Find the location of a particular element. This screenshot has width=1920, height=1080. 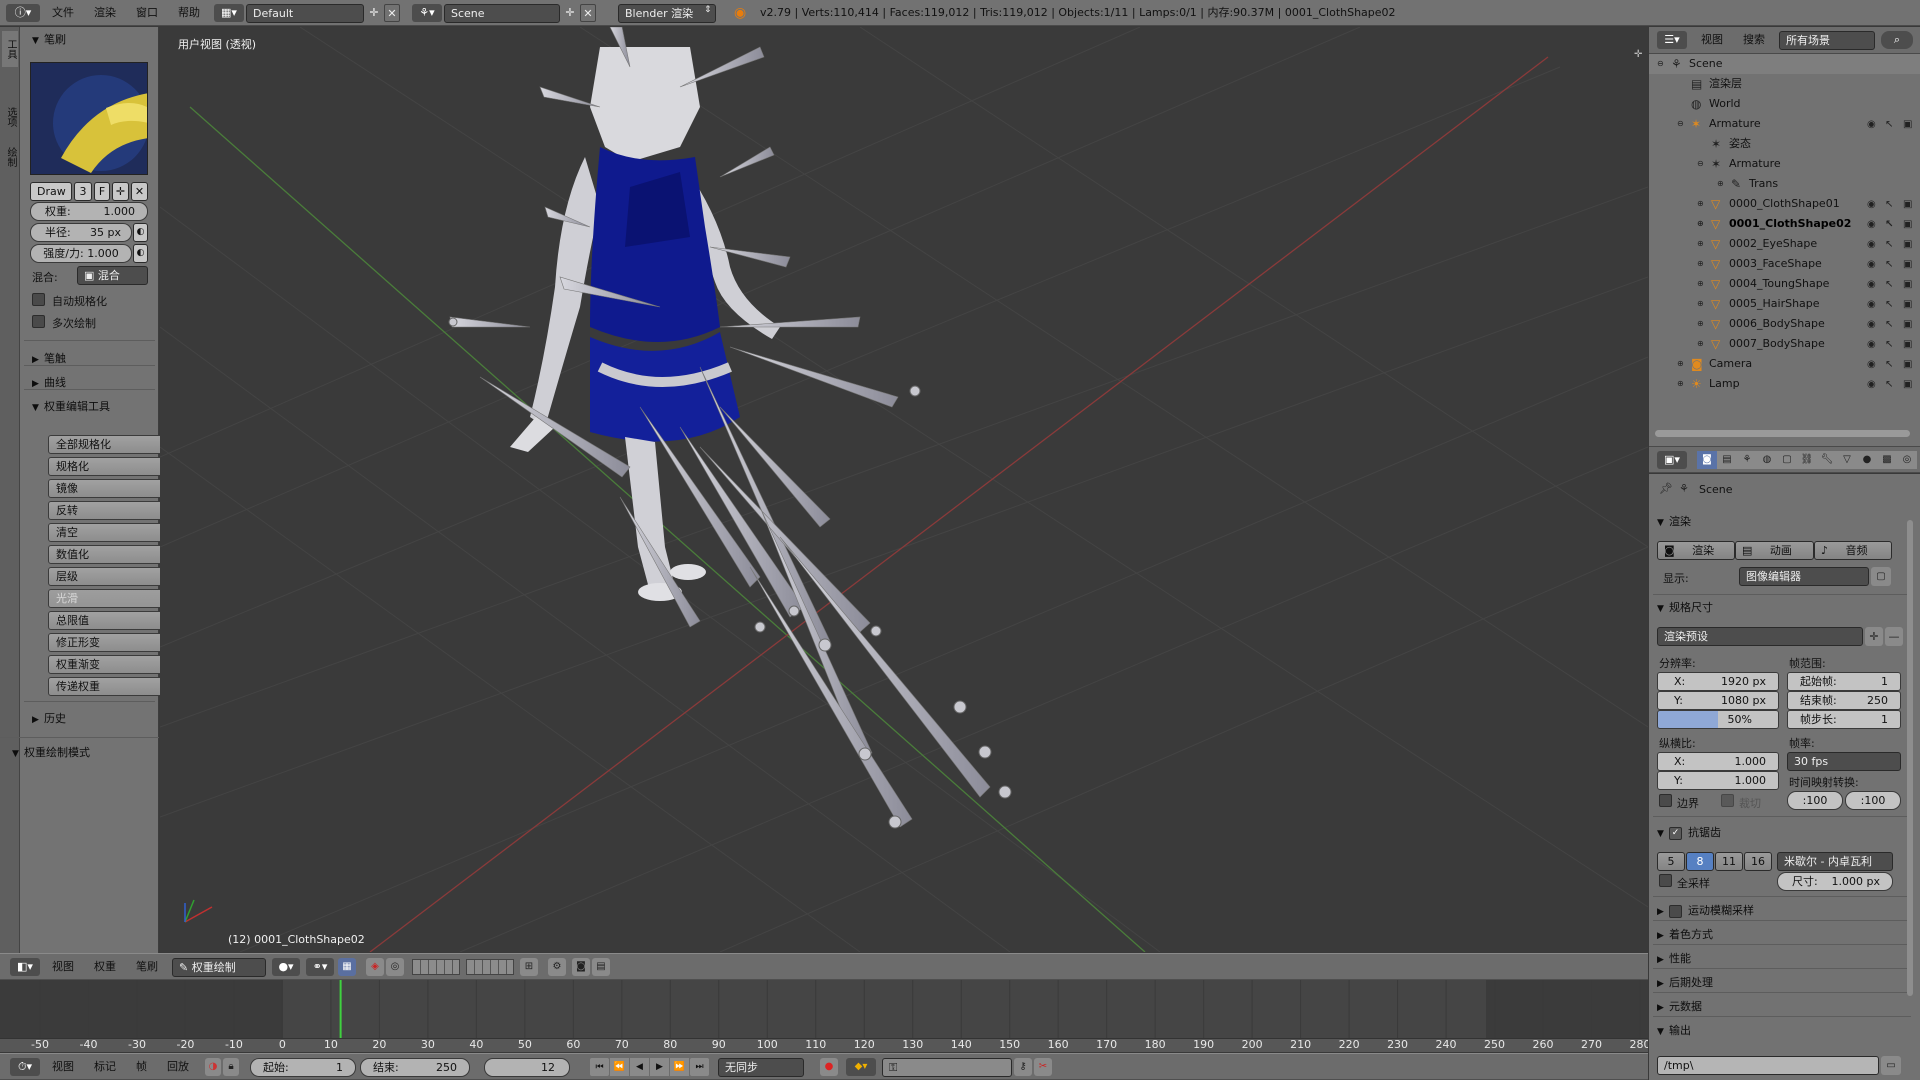

outliner-row: ⊕ ▽ 0007_BodyShape ◉ ↖ ▣ is located at coordinates (1784, 344).